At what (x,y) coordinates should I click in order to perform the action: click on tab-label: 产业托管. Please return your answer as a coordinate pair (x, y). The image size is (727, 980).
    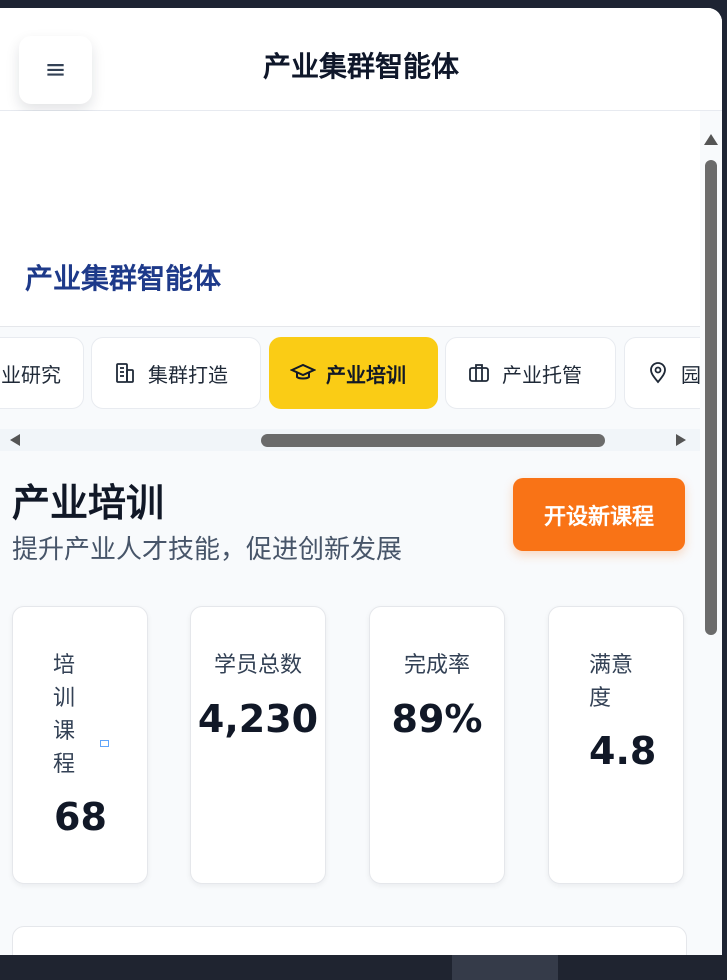
    Looking at the image, I should click on (542, 374).